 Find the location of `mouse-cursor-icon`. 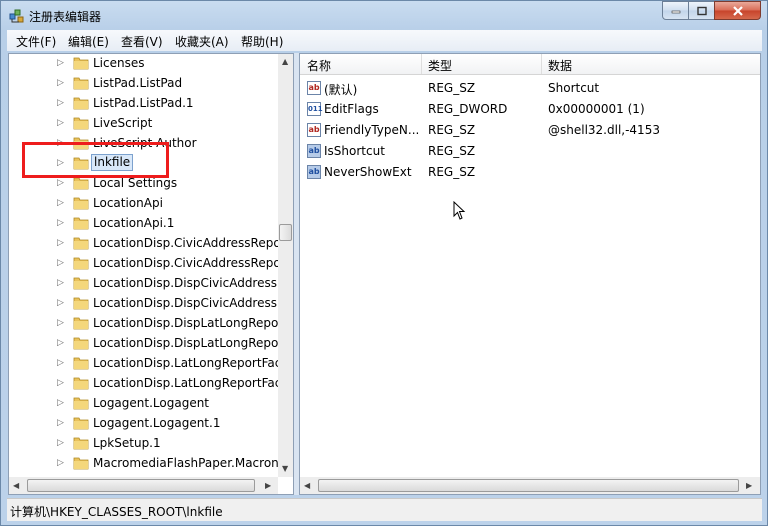

mouse-cursor-icon is located at coordinates (459, 210).